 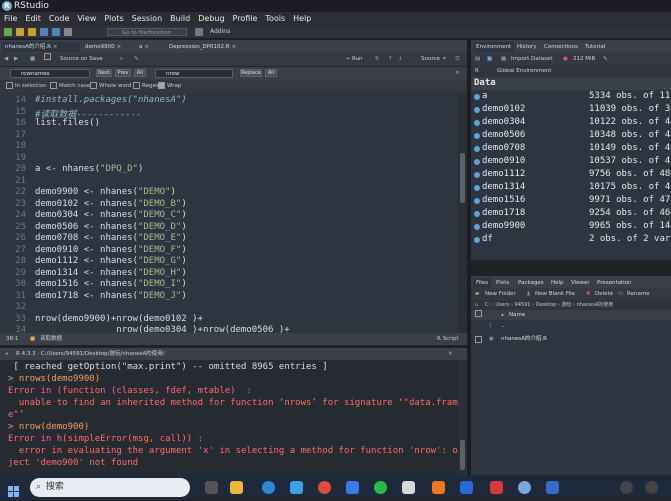 What do you see at coordinates (111, 100) in the screenshot?
I see `code-line: #install.packages("nhanesA")` at bounding box center [111, 100].